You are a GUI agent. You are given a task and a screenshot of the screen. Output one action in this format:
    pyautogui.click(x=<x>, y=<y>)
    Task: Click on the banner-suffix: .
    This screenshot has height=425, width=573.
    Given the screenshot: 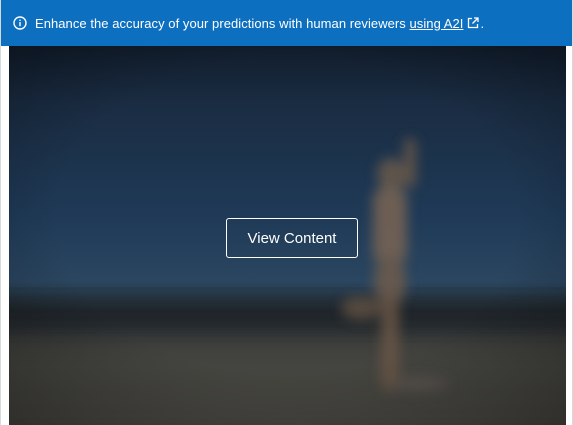 What is the action you would take?
    pyautogui.click(x=482, y=23)
    